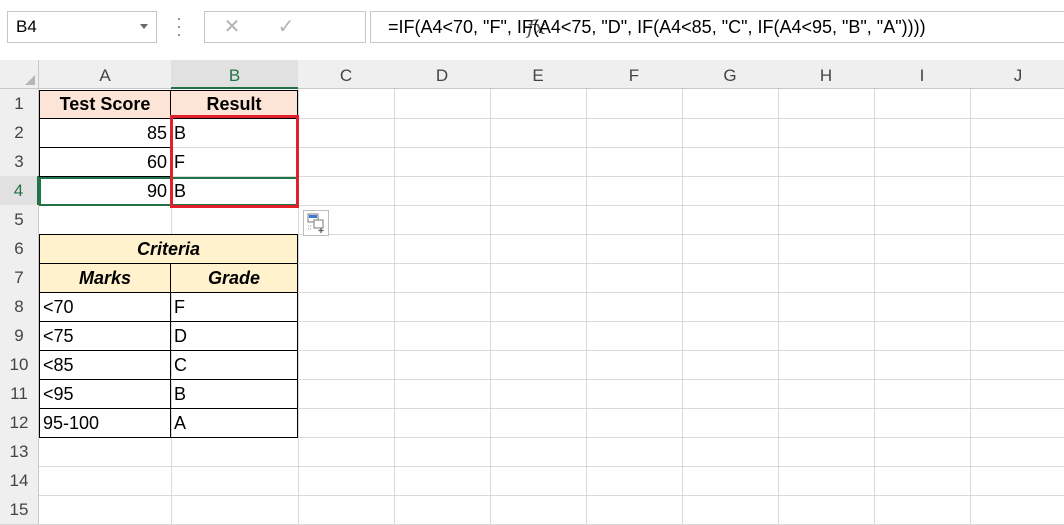 The width and height of the screenshot is (1064, 525). What do you see at coordinates (316, 223) in the screenshot?
I see `paste-options-icon` at bounding box center [316, 223].